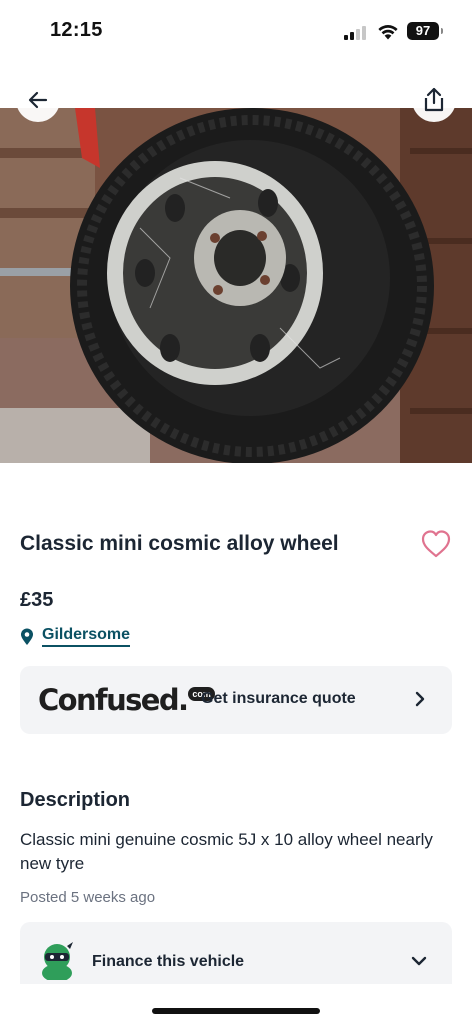  I want to click on posted-date: Posted 5 weeks ago, so click(88, 897).